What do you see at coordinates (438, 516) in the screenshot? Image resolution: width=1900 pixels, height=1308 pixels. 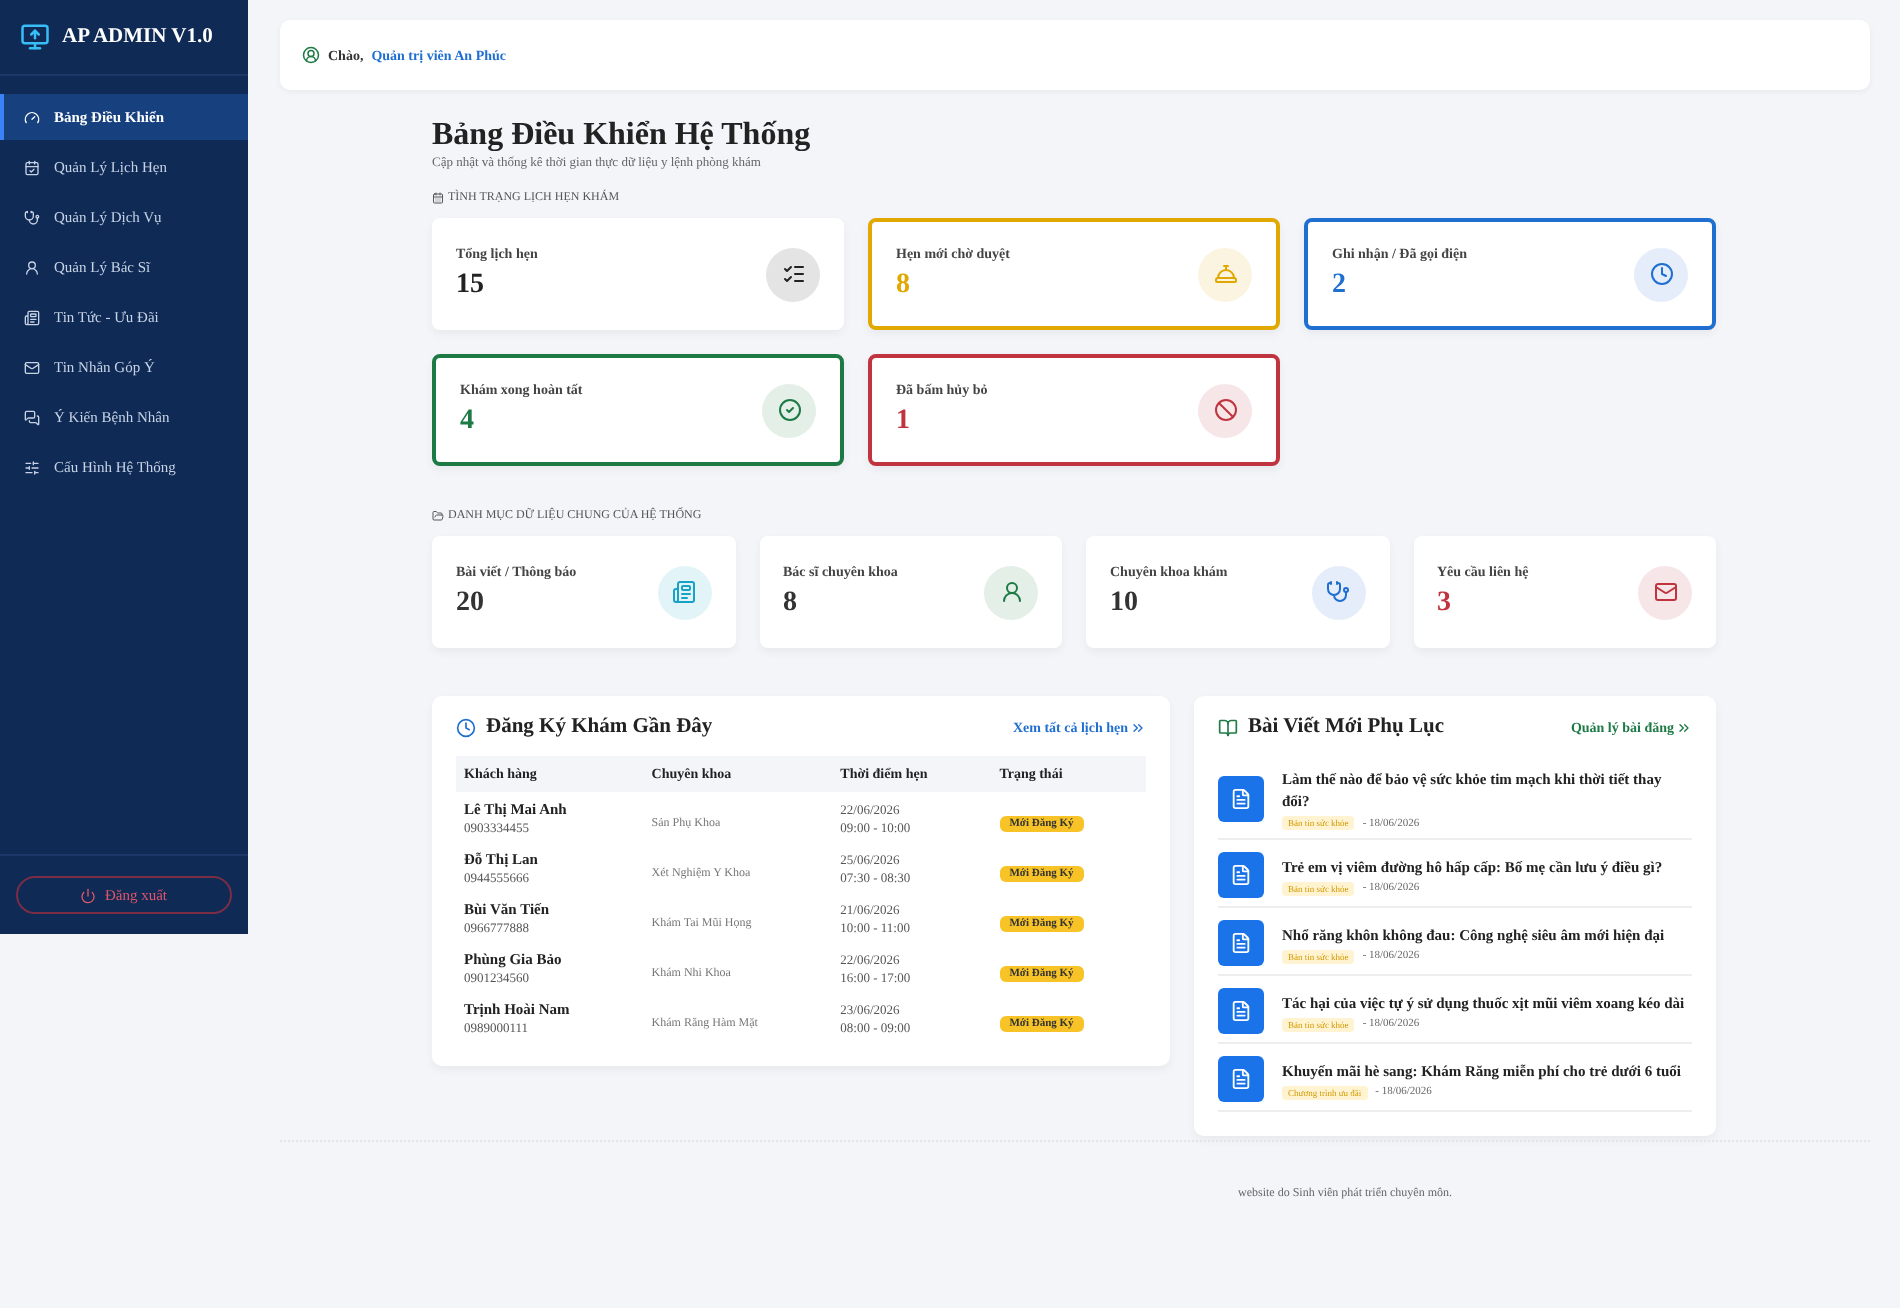 I see `folder-icon` at bounding box center [438, 516].